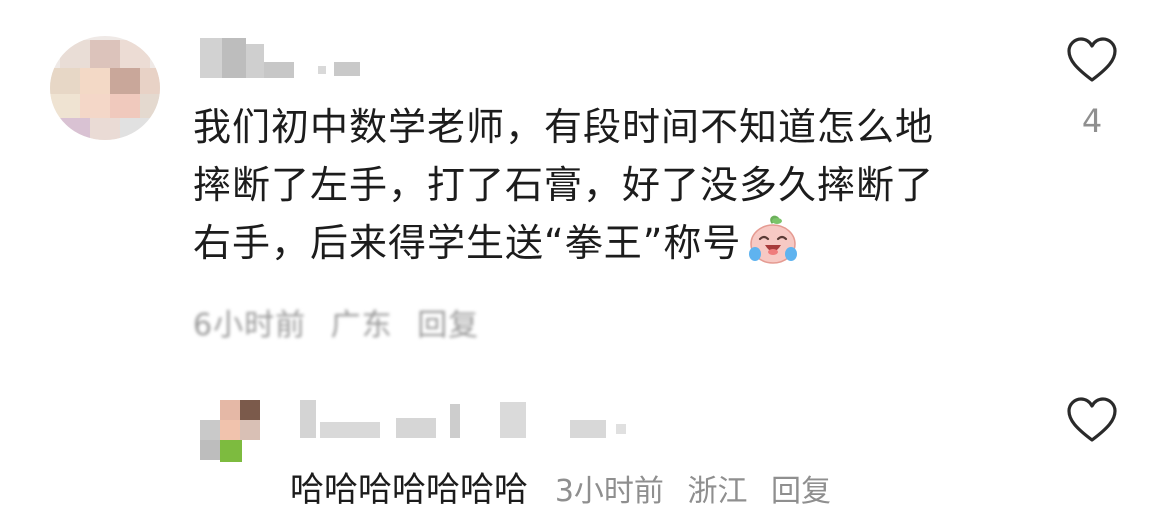 The image size is (1170, 532). I want to click on like-count: 4, so click(1092, 121).